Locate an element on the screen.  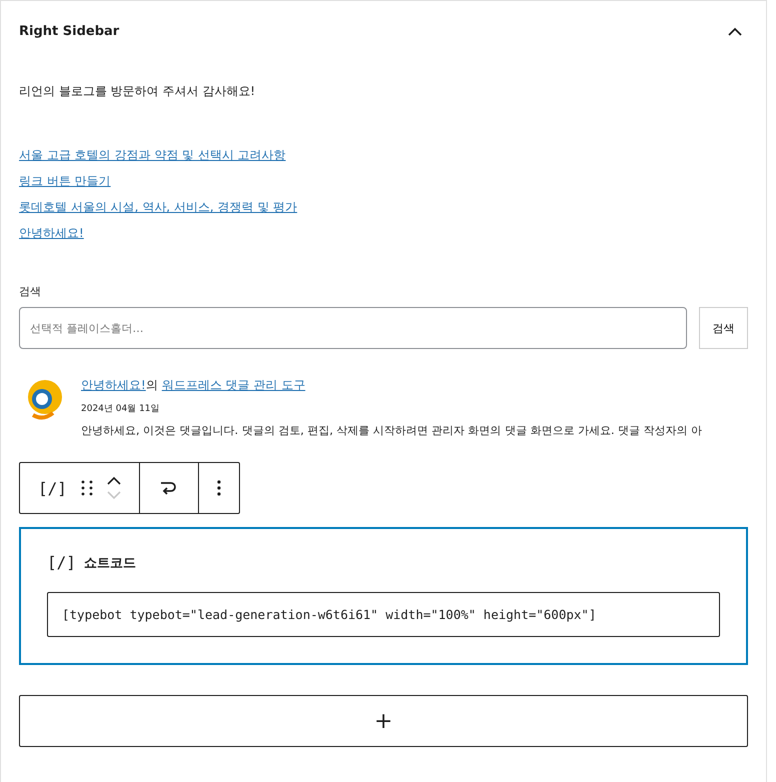
drag-handle-icon is located at coordinates (86, 488).